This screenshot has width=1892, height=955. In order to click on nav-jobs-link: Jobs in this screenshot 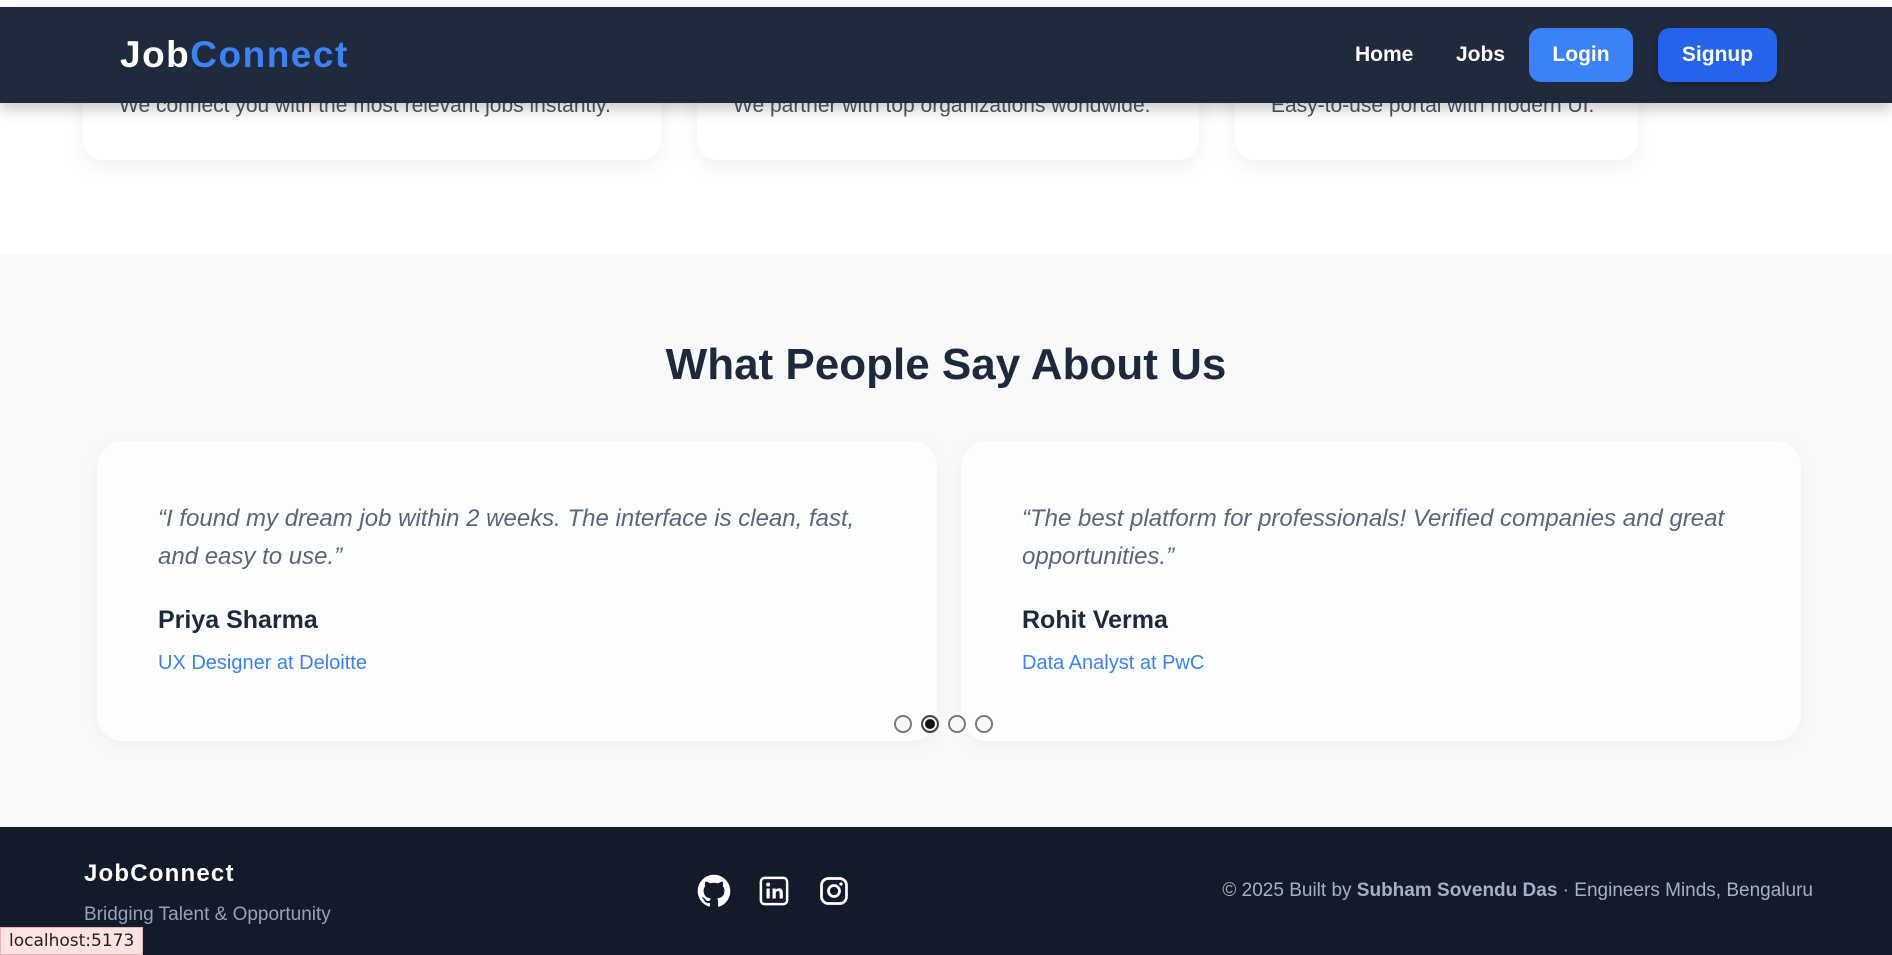, I will do `click(1480, 55)`.